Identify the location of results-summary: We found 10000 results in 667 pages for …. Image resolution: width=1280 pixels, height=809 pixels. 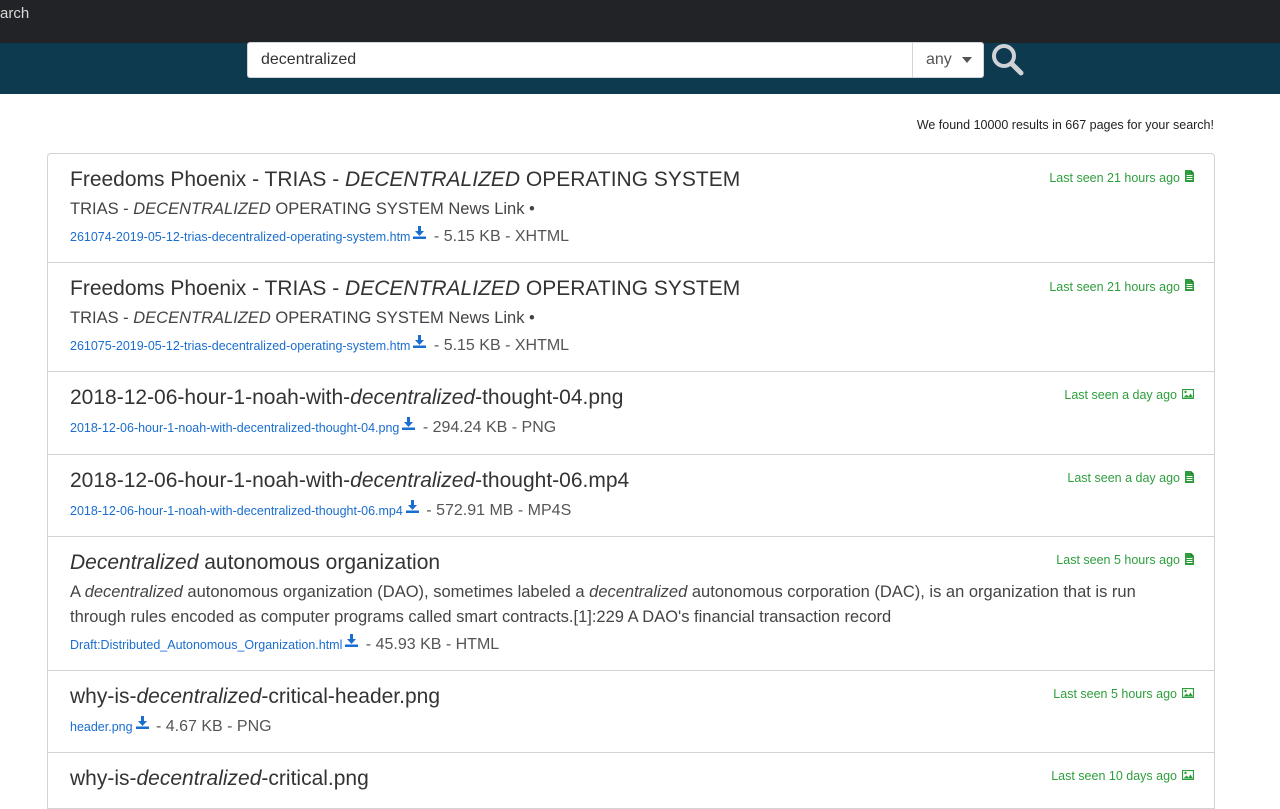
(1065, 125).